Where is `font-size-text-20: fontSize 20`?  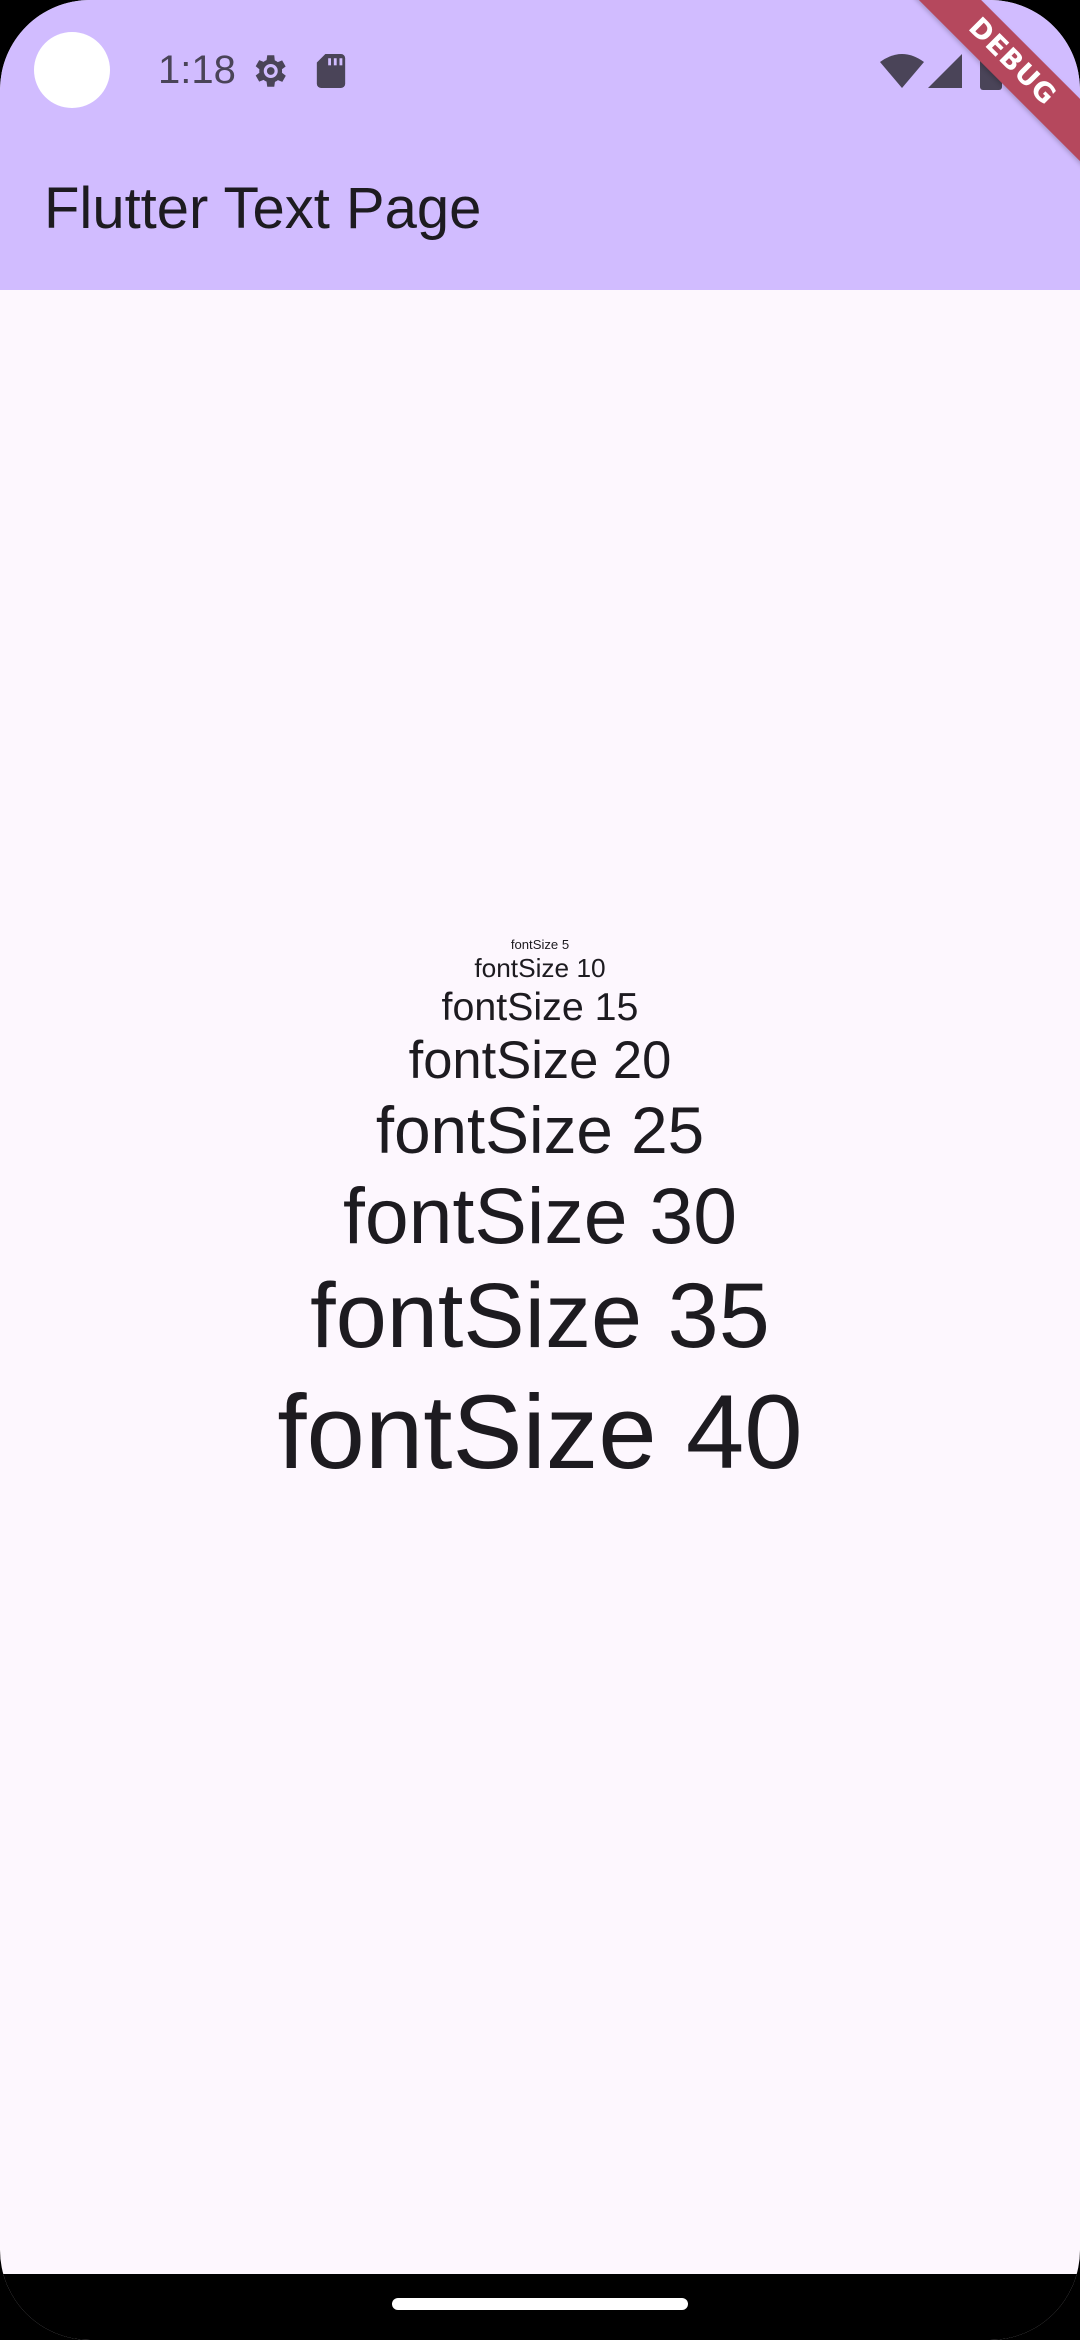 font-size-text-20: fontSize 20 is located at coordinates (540, 1061).